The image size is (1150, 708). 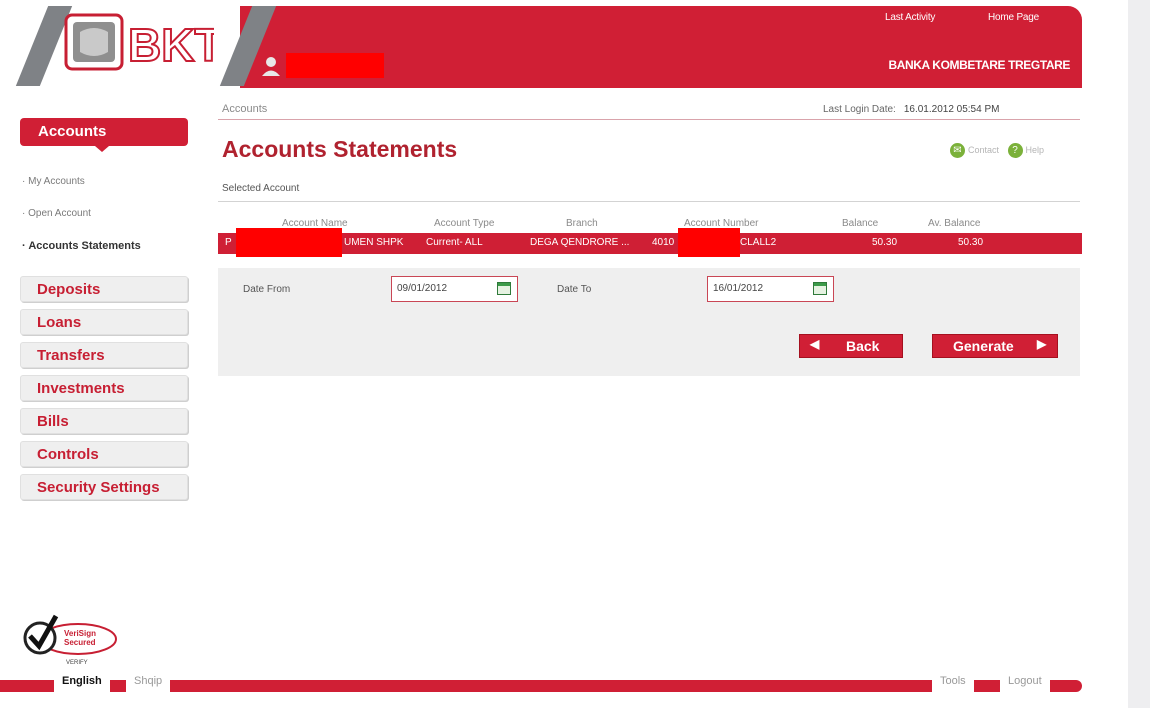 I want to click on contact-link: Contact, so click(x=983, y=150).